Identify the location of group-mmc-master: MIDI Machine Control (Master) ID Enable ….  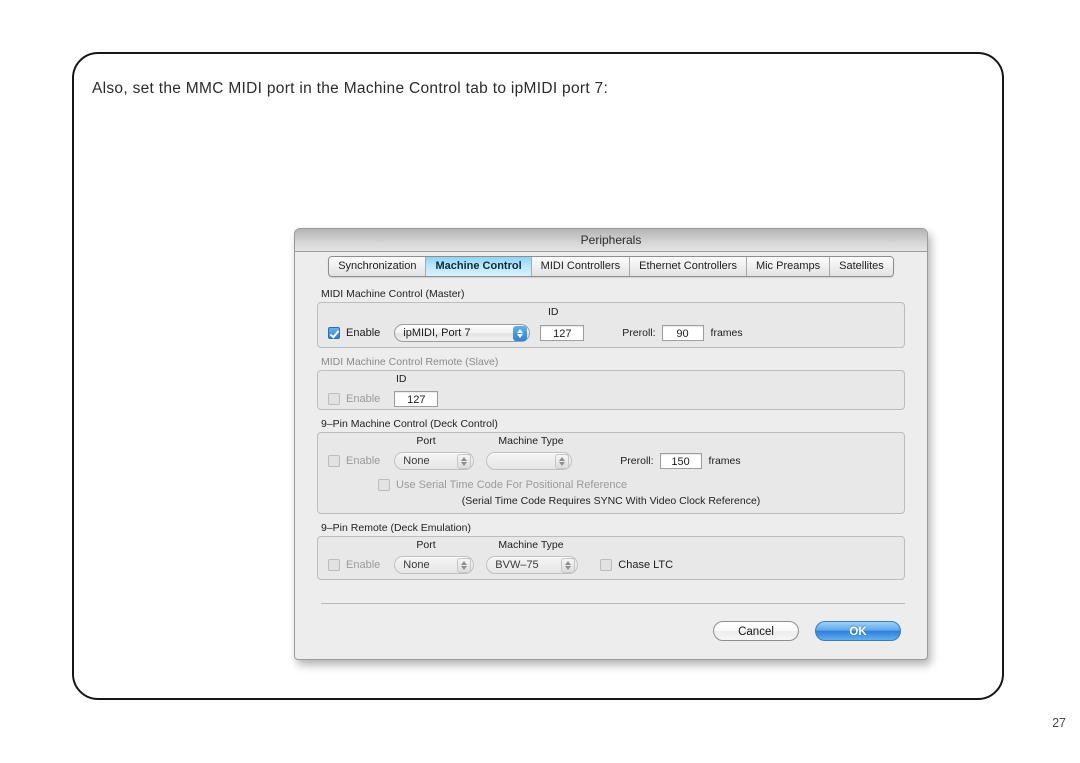
(611, 318).